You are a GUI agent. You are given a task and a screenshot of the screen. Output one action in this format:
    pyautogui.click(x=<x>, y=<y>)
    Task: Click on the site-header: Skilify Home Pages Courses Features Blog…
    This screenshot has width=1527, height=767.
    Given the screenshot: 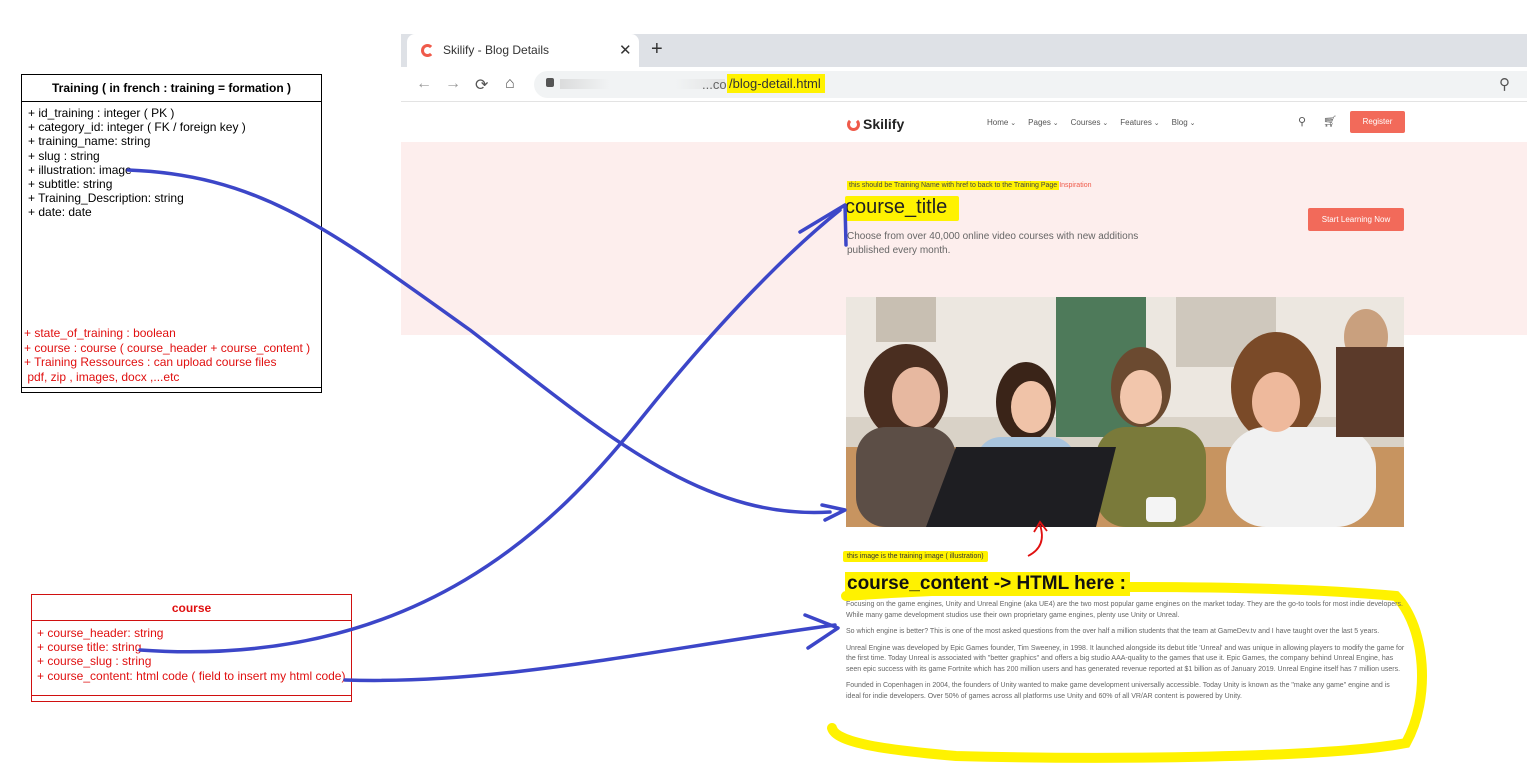 What is the action you would take?
    pyautogui.click(x=964, y=122)
    